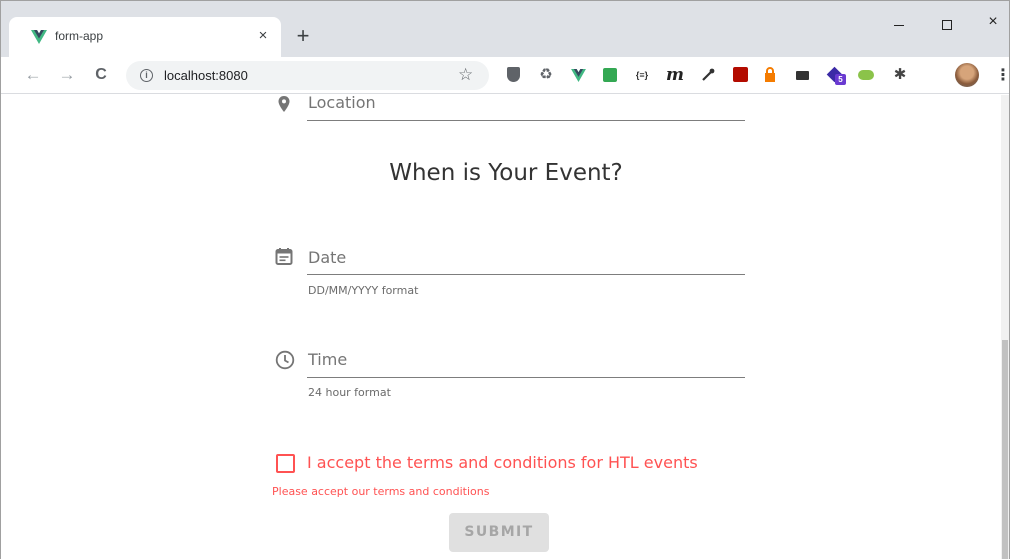  I want to click on date-underline, so click(526, 274).